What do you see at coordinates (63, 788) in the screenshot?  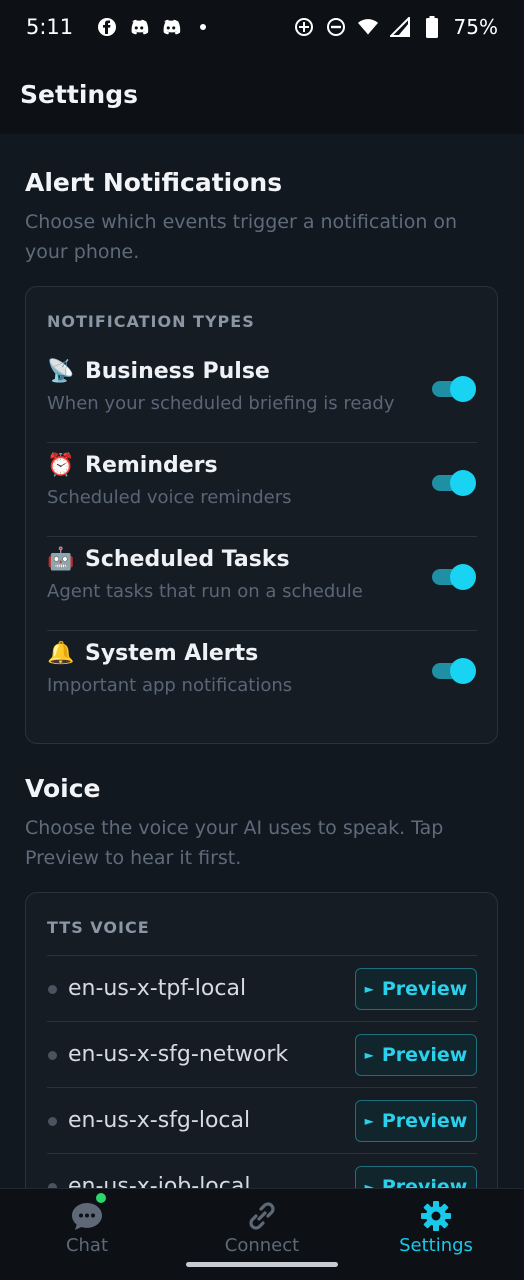 I see `voice-section-title: Voice` at bounding box center [63, 788].